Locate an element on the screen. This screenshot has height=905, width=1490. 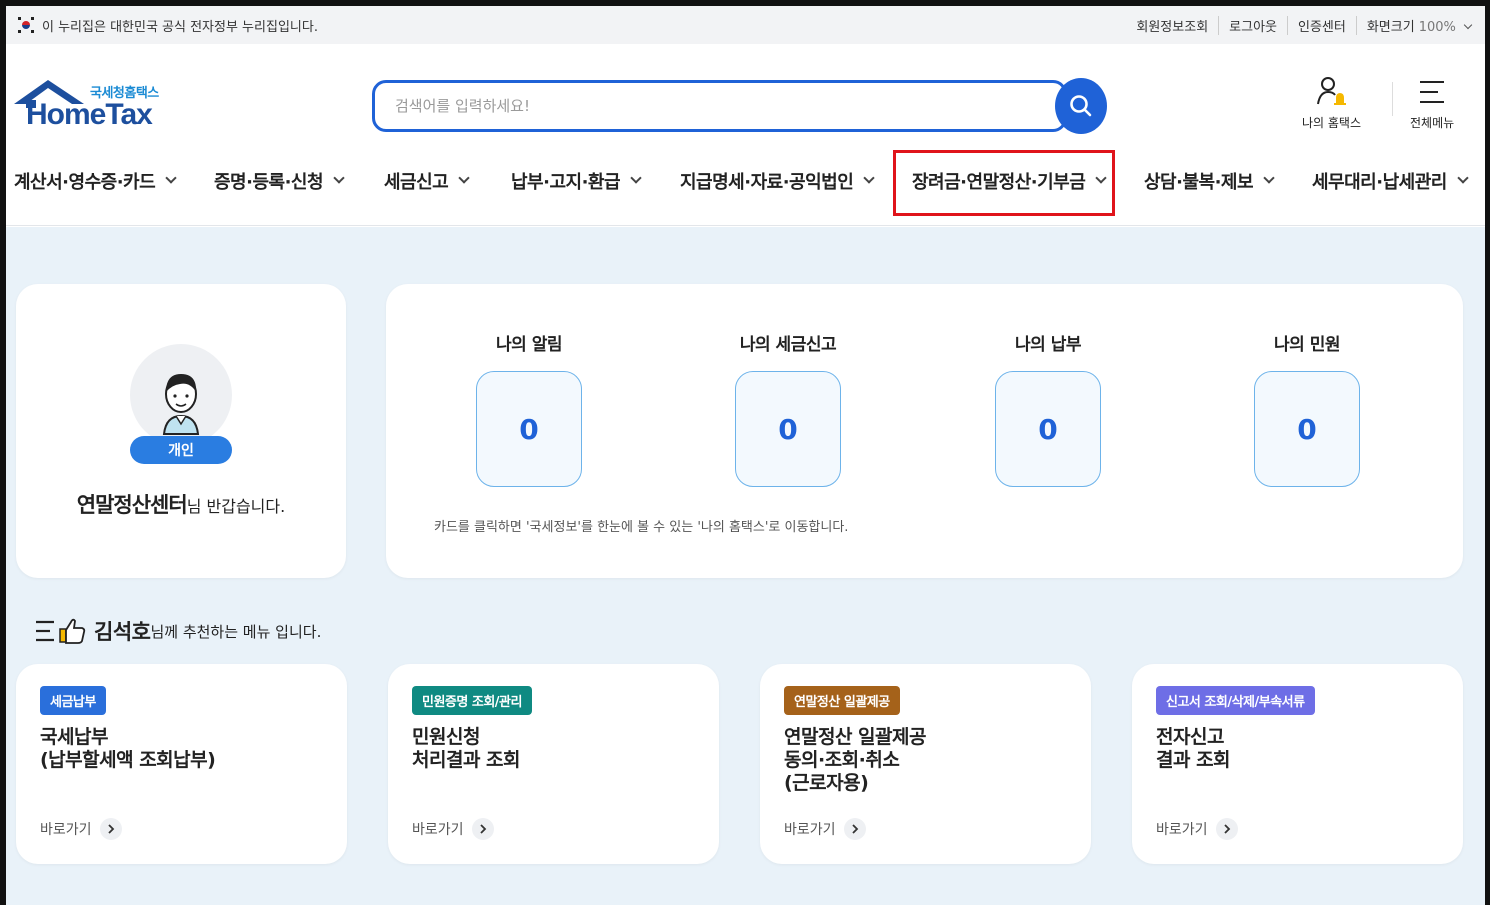
card-title: 민원신청 처리결과 조회 is located at coordinates (466, 748).